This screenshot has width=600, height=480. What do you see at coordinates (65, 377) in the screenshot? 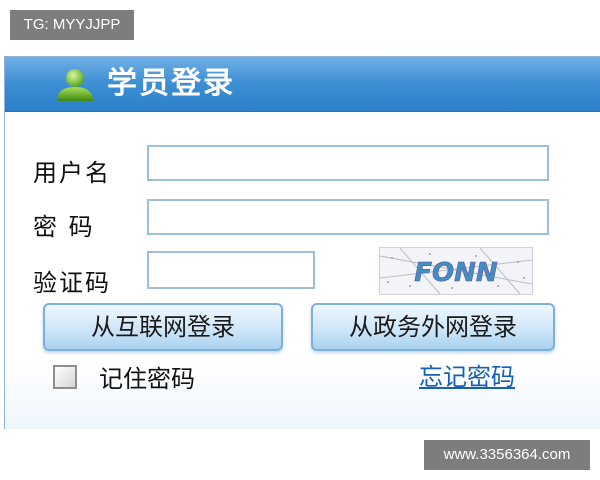
I see `remember-password-checkbox` at bounding box center [65, 377].